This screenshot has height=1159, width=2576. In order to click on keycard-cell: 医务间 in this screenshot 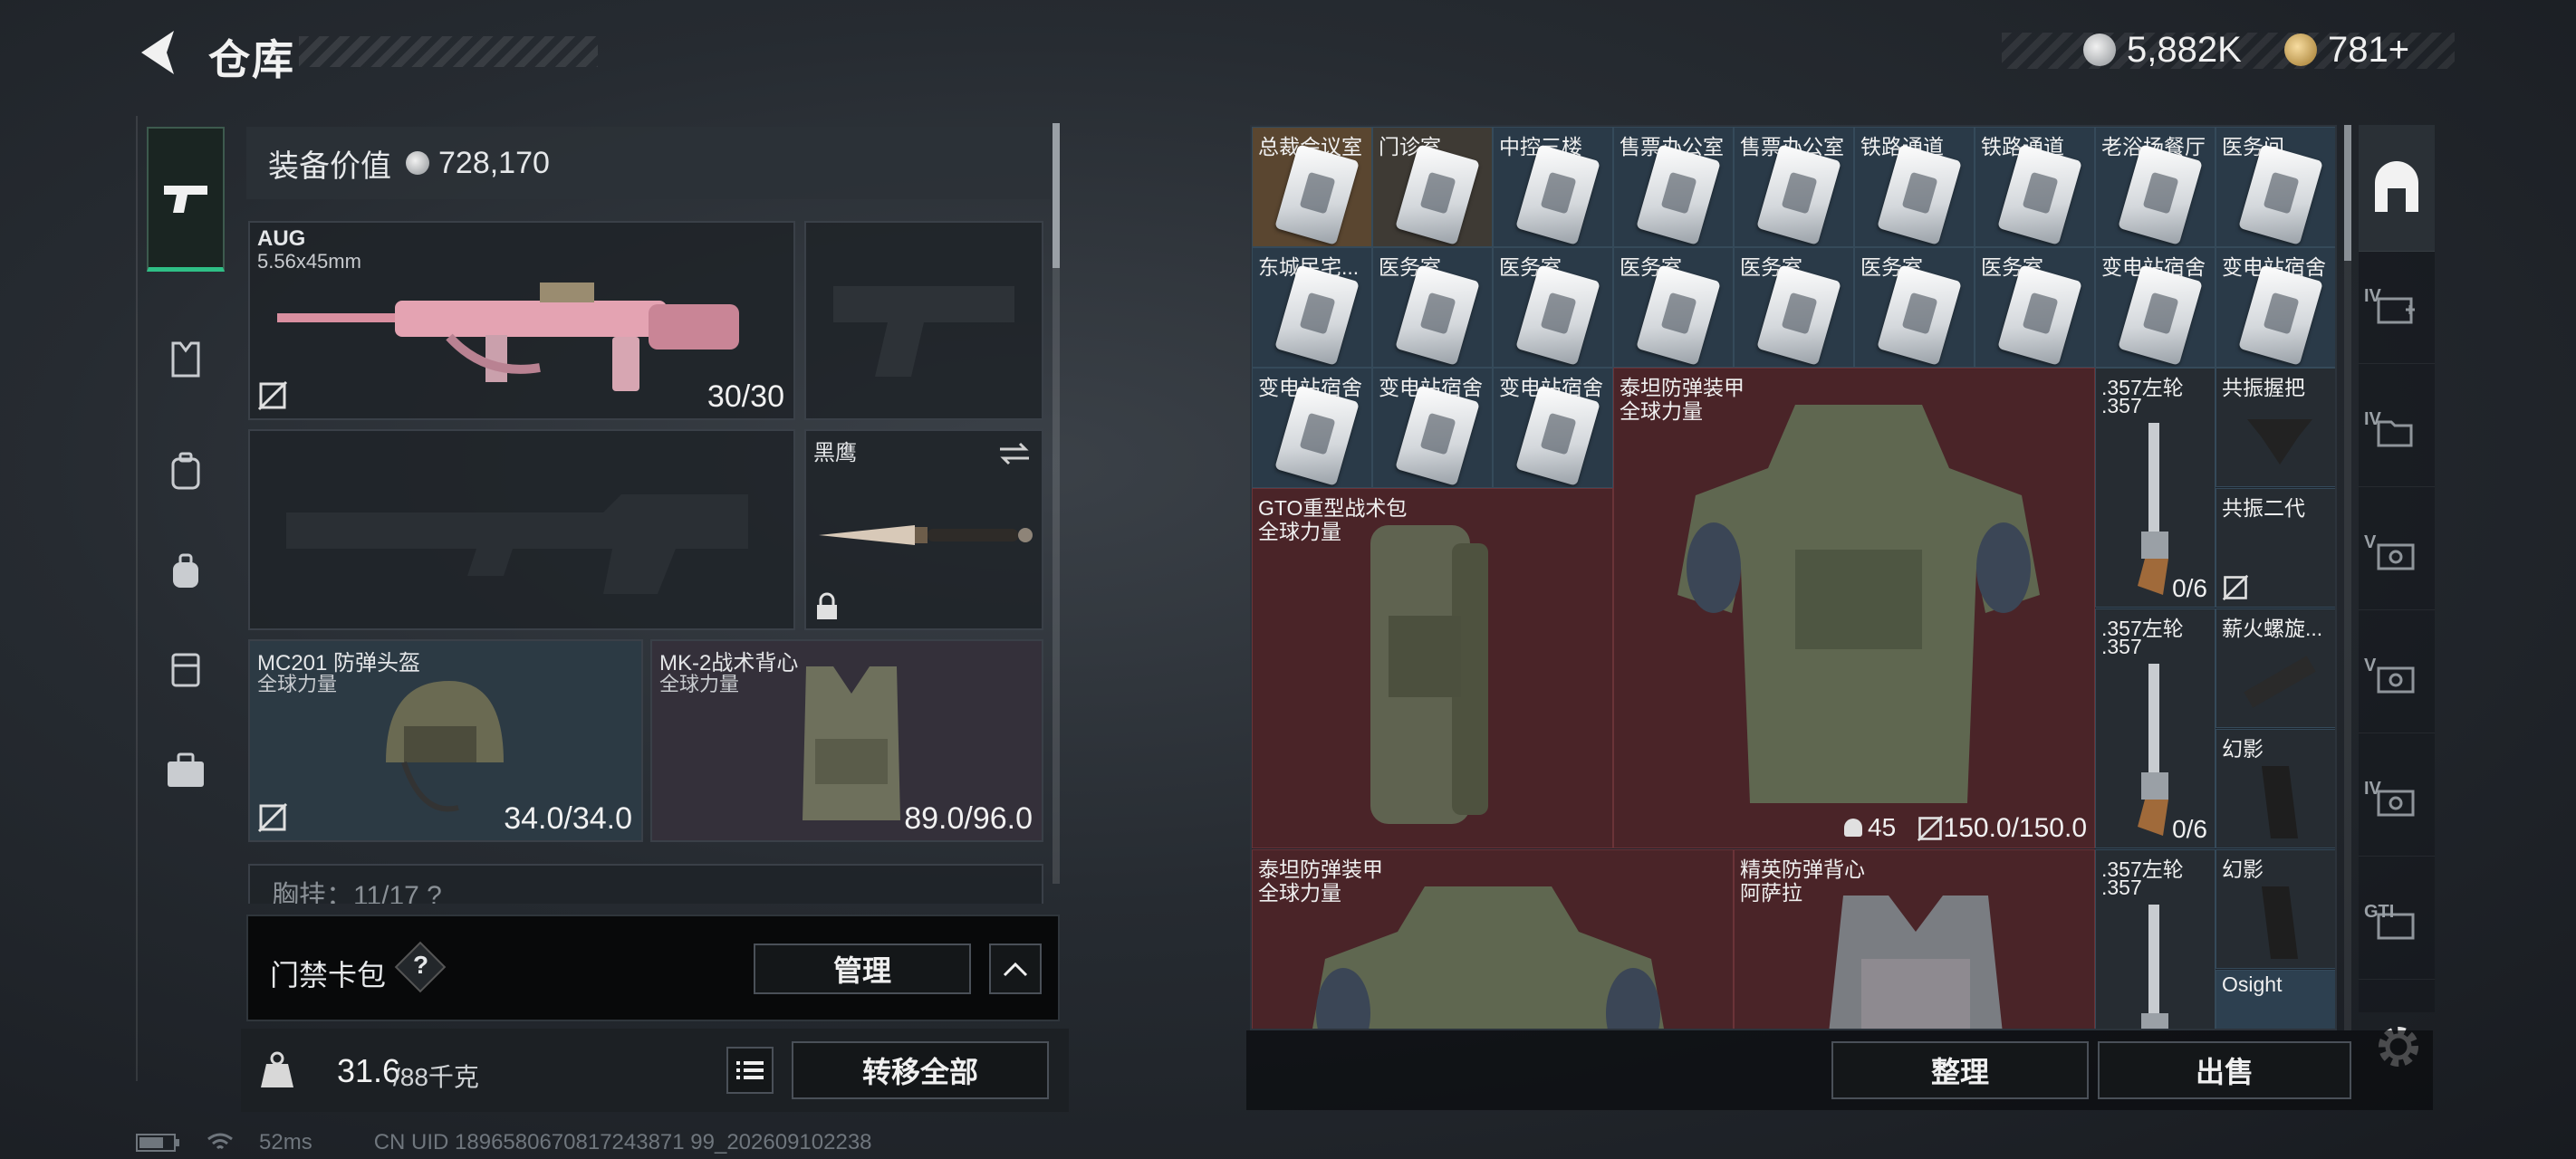, I will do `click(2275, 187)`.